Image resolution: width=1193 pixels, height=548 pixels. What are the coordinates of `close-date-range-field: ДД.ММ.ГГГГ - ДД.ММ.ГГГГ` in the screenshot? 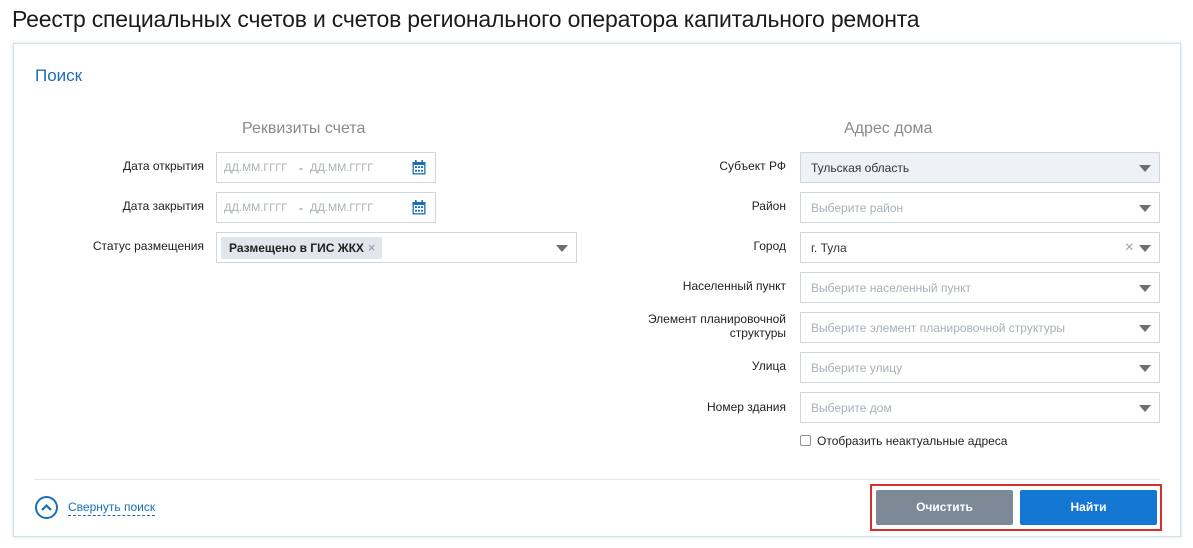 It's located at (326, 207).